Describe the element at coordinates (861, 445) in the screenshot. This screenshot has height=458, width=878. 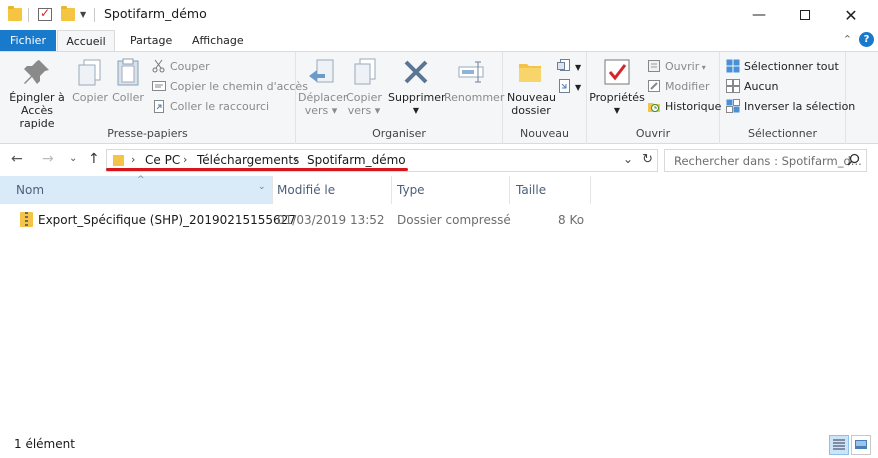
I see `large-icons-view-button` at that location.